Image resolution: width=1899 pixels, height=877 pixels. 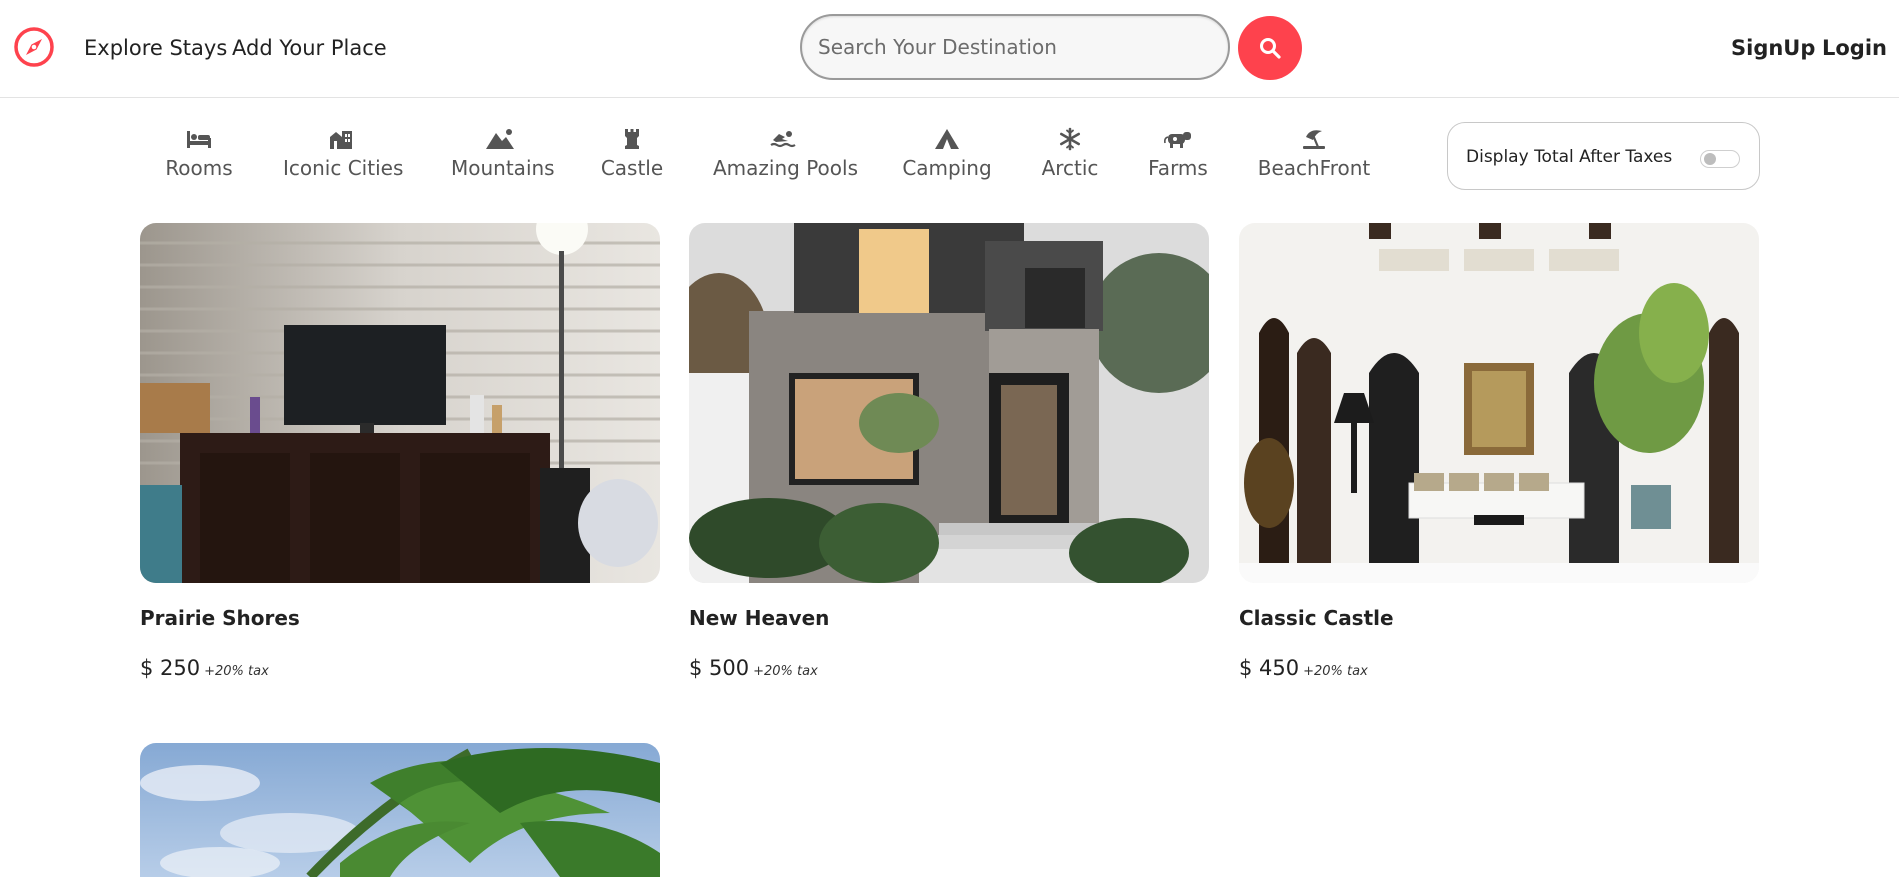 I want to click on listing-price: $ 450 +20% tax, so click(x=1303, y=668).